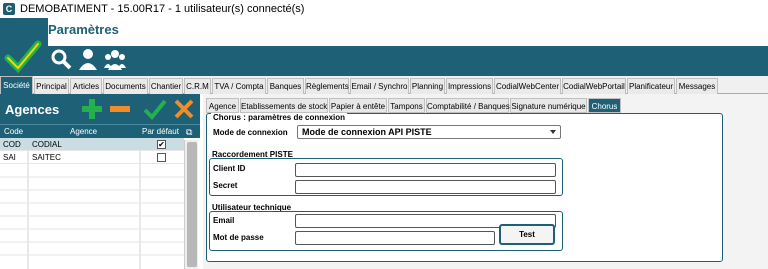  I want to click on tab-societe: Société, so click(16, 85).